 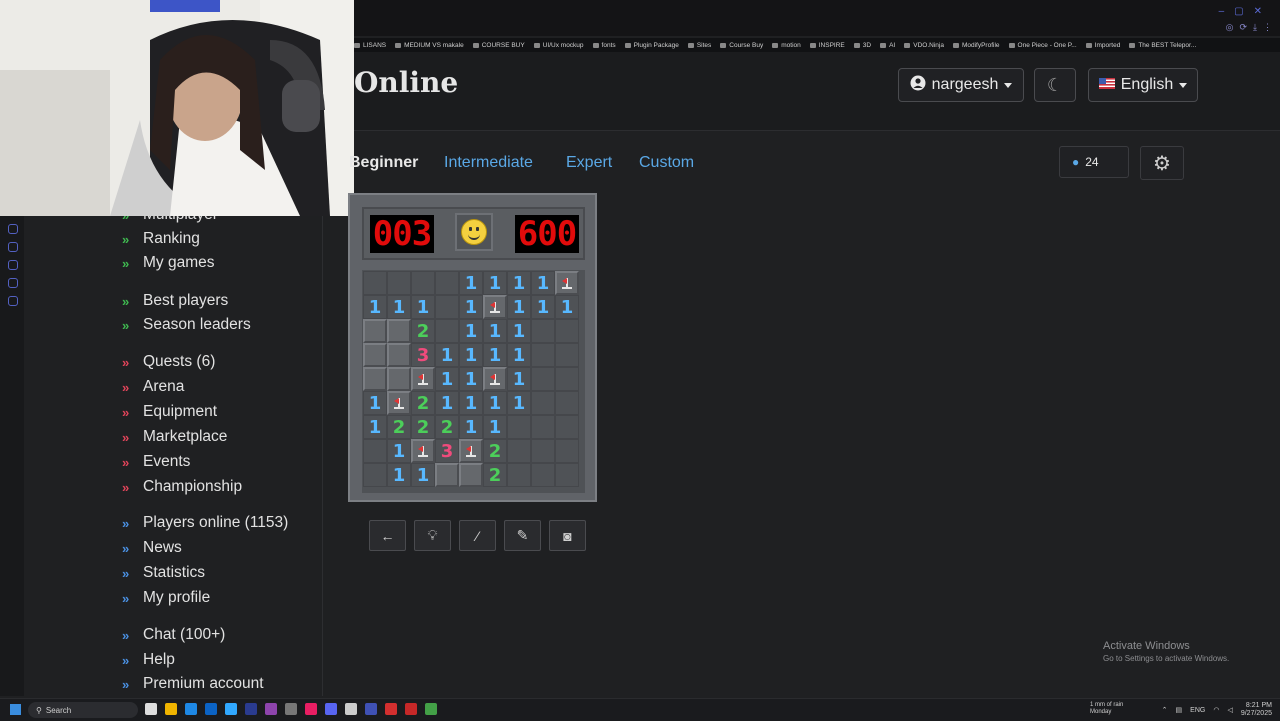 What do you see at coordinates (1102, 45) in the screenshot?
I see `bookmark-item: Imported` at bounding box center [1102, 45].